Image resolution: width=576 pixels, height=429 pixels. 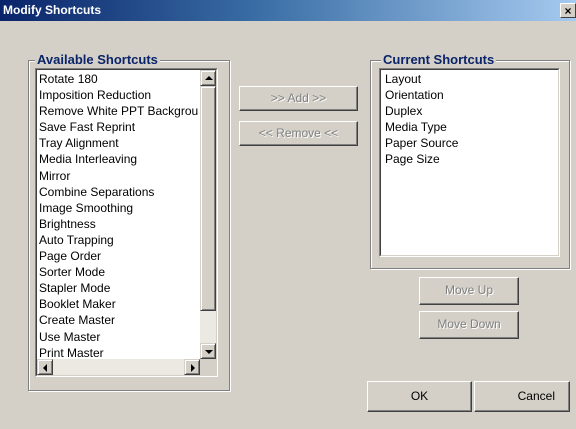 What do you see at coordinates (117, 288) in the screenshot?
I see `available-list-item: Stapler Mode` at bounding box center [117, 288].